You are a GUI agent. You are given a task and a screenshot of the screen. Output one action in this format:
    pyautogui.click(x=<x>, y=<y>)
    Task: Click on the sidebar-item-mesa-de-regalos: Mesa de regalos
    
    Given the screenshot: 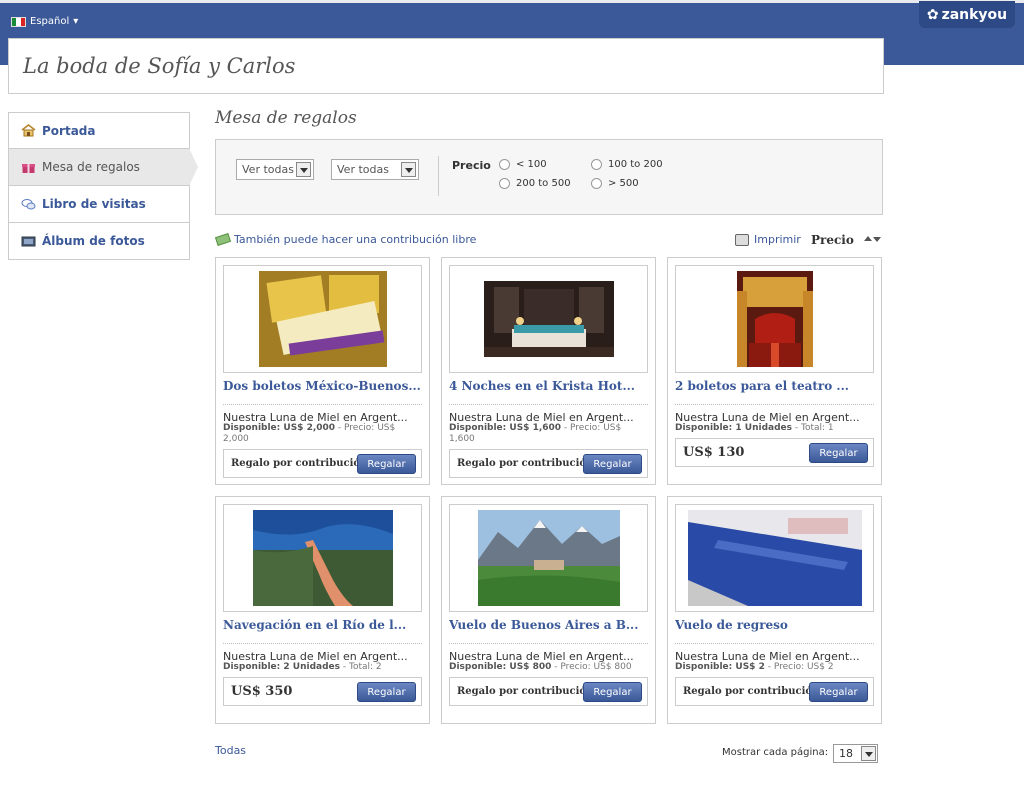 What is the action you would take?
    pyautogui.click(x=103, y=167)
    